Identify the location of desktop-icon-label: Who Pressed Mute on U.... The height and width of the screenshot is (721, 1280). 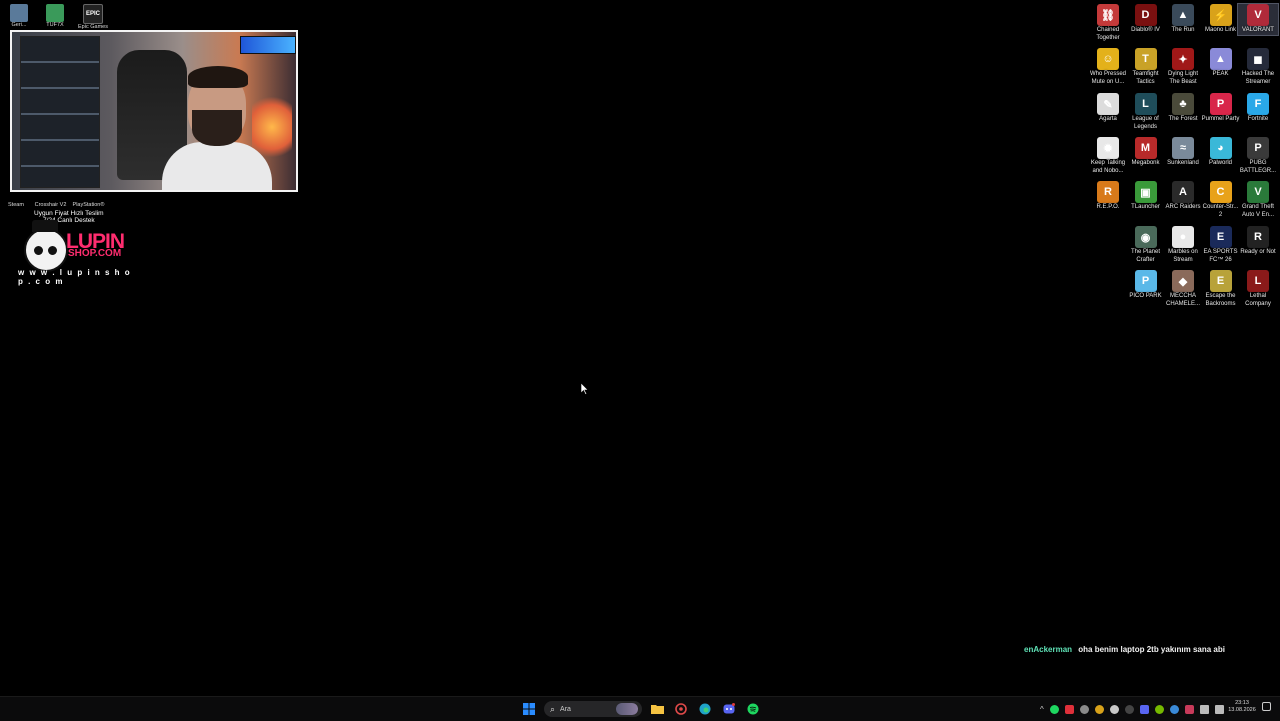
(1107, 78).